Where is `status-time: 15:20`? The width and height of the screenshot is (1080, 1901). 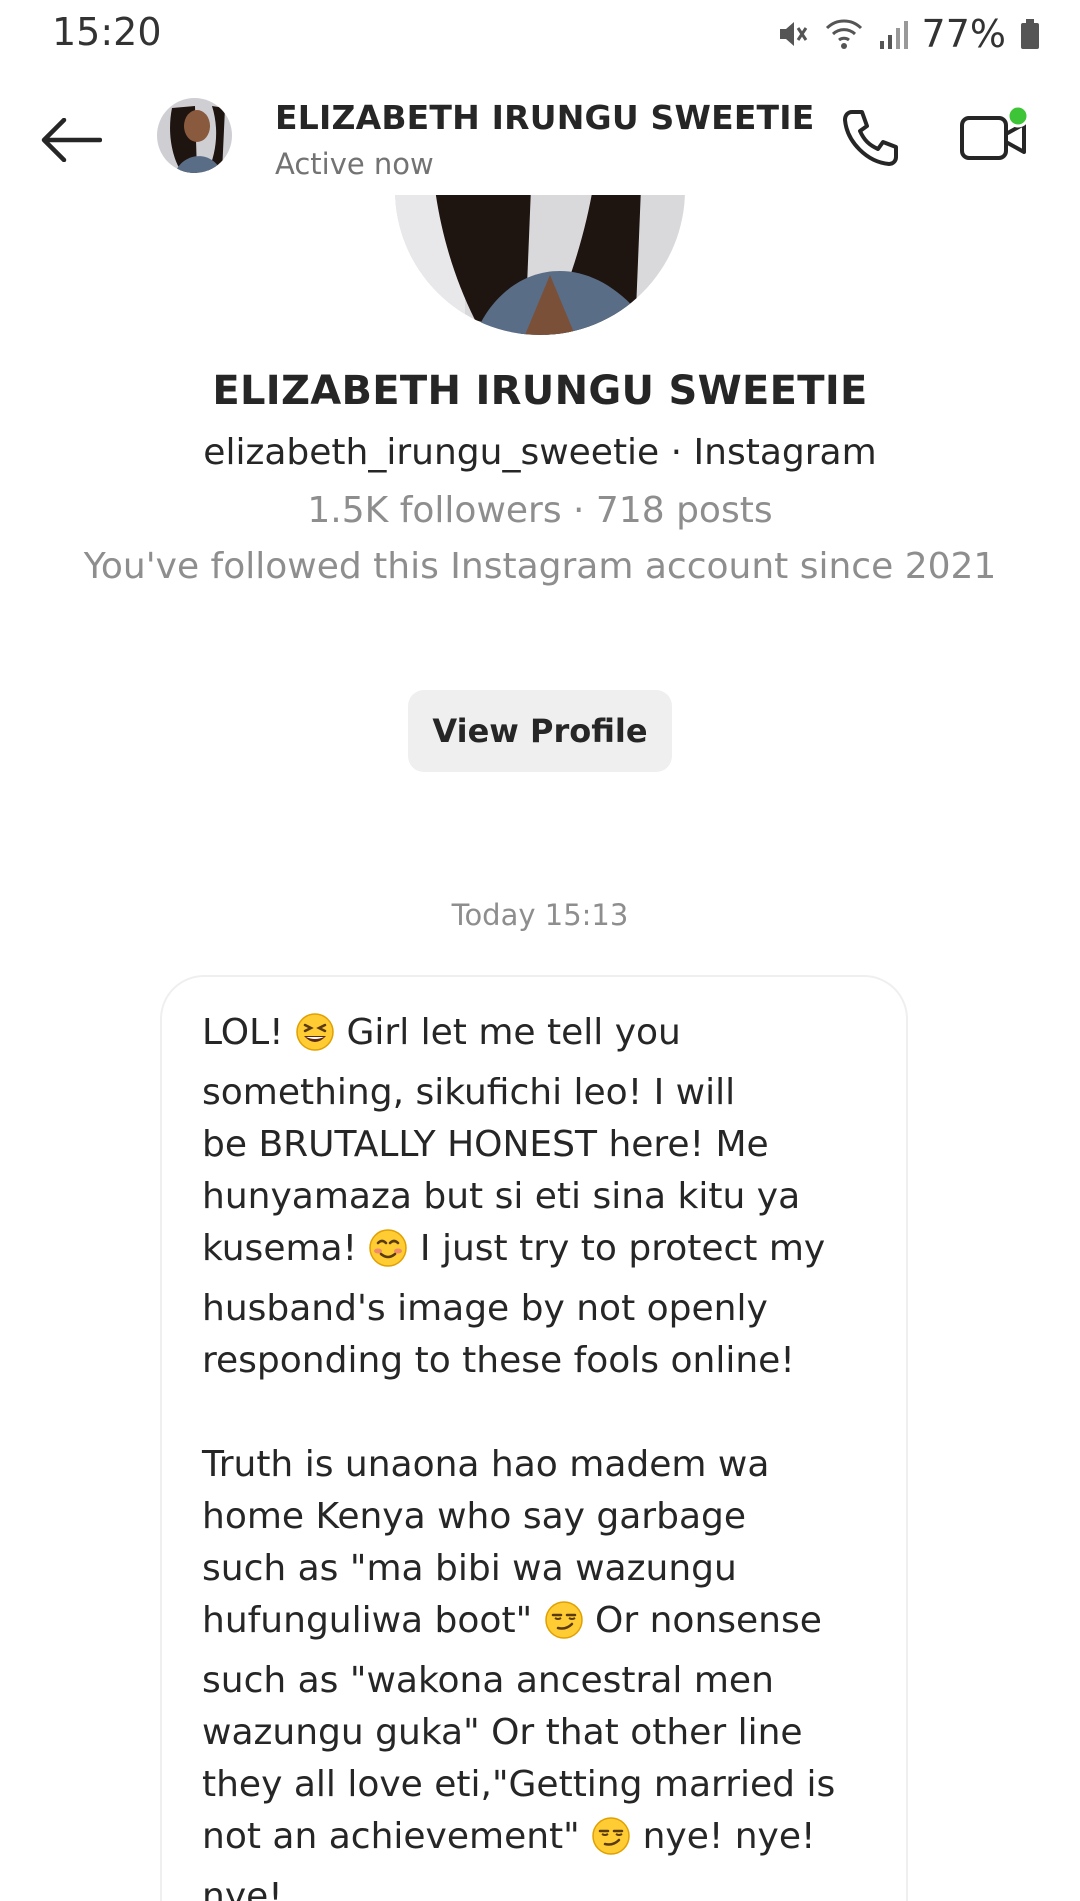
status-time: 15:20 is located at coordinates (107, 32).